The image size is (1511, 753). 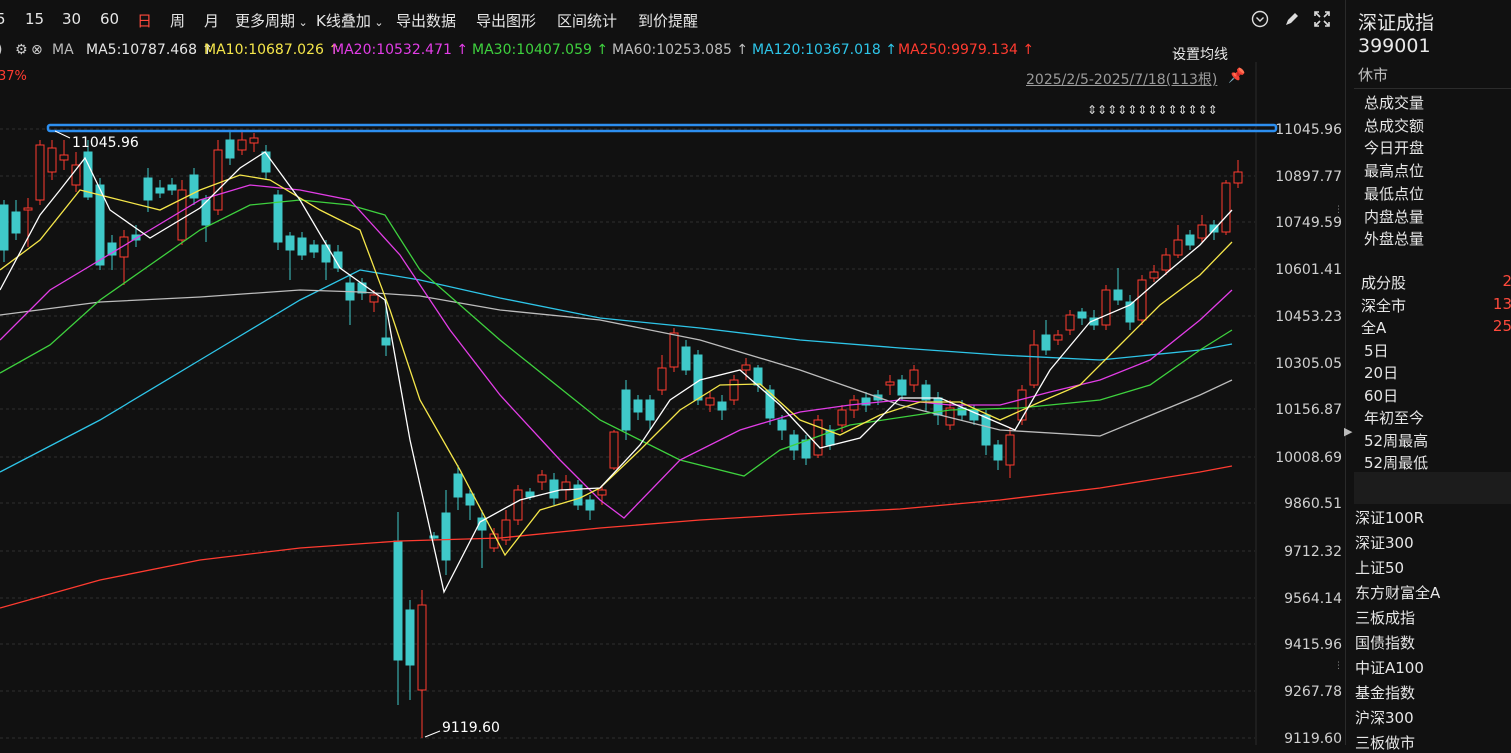 I want to click on more-periods-dropdown: 更多周期 ⌄, so click(x=271, y=20).